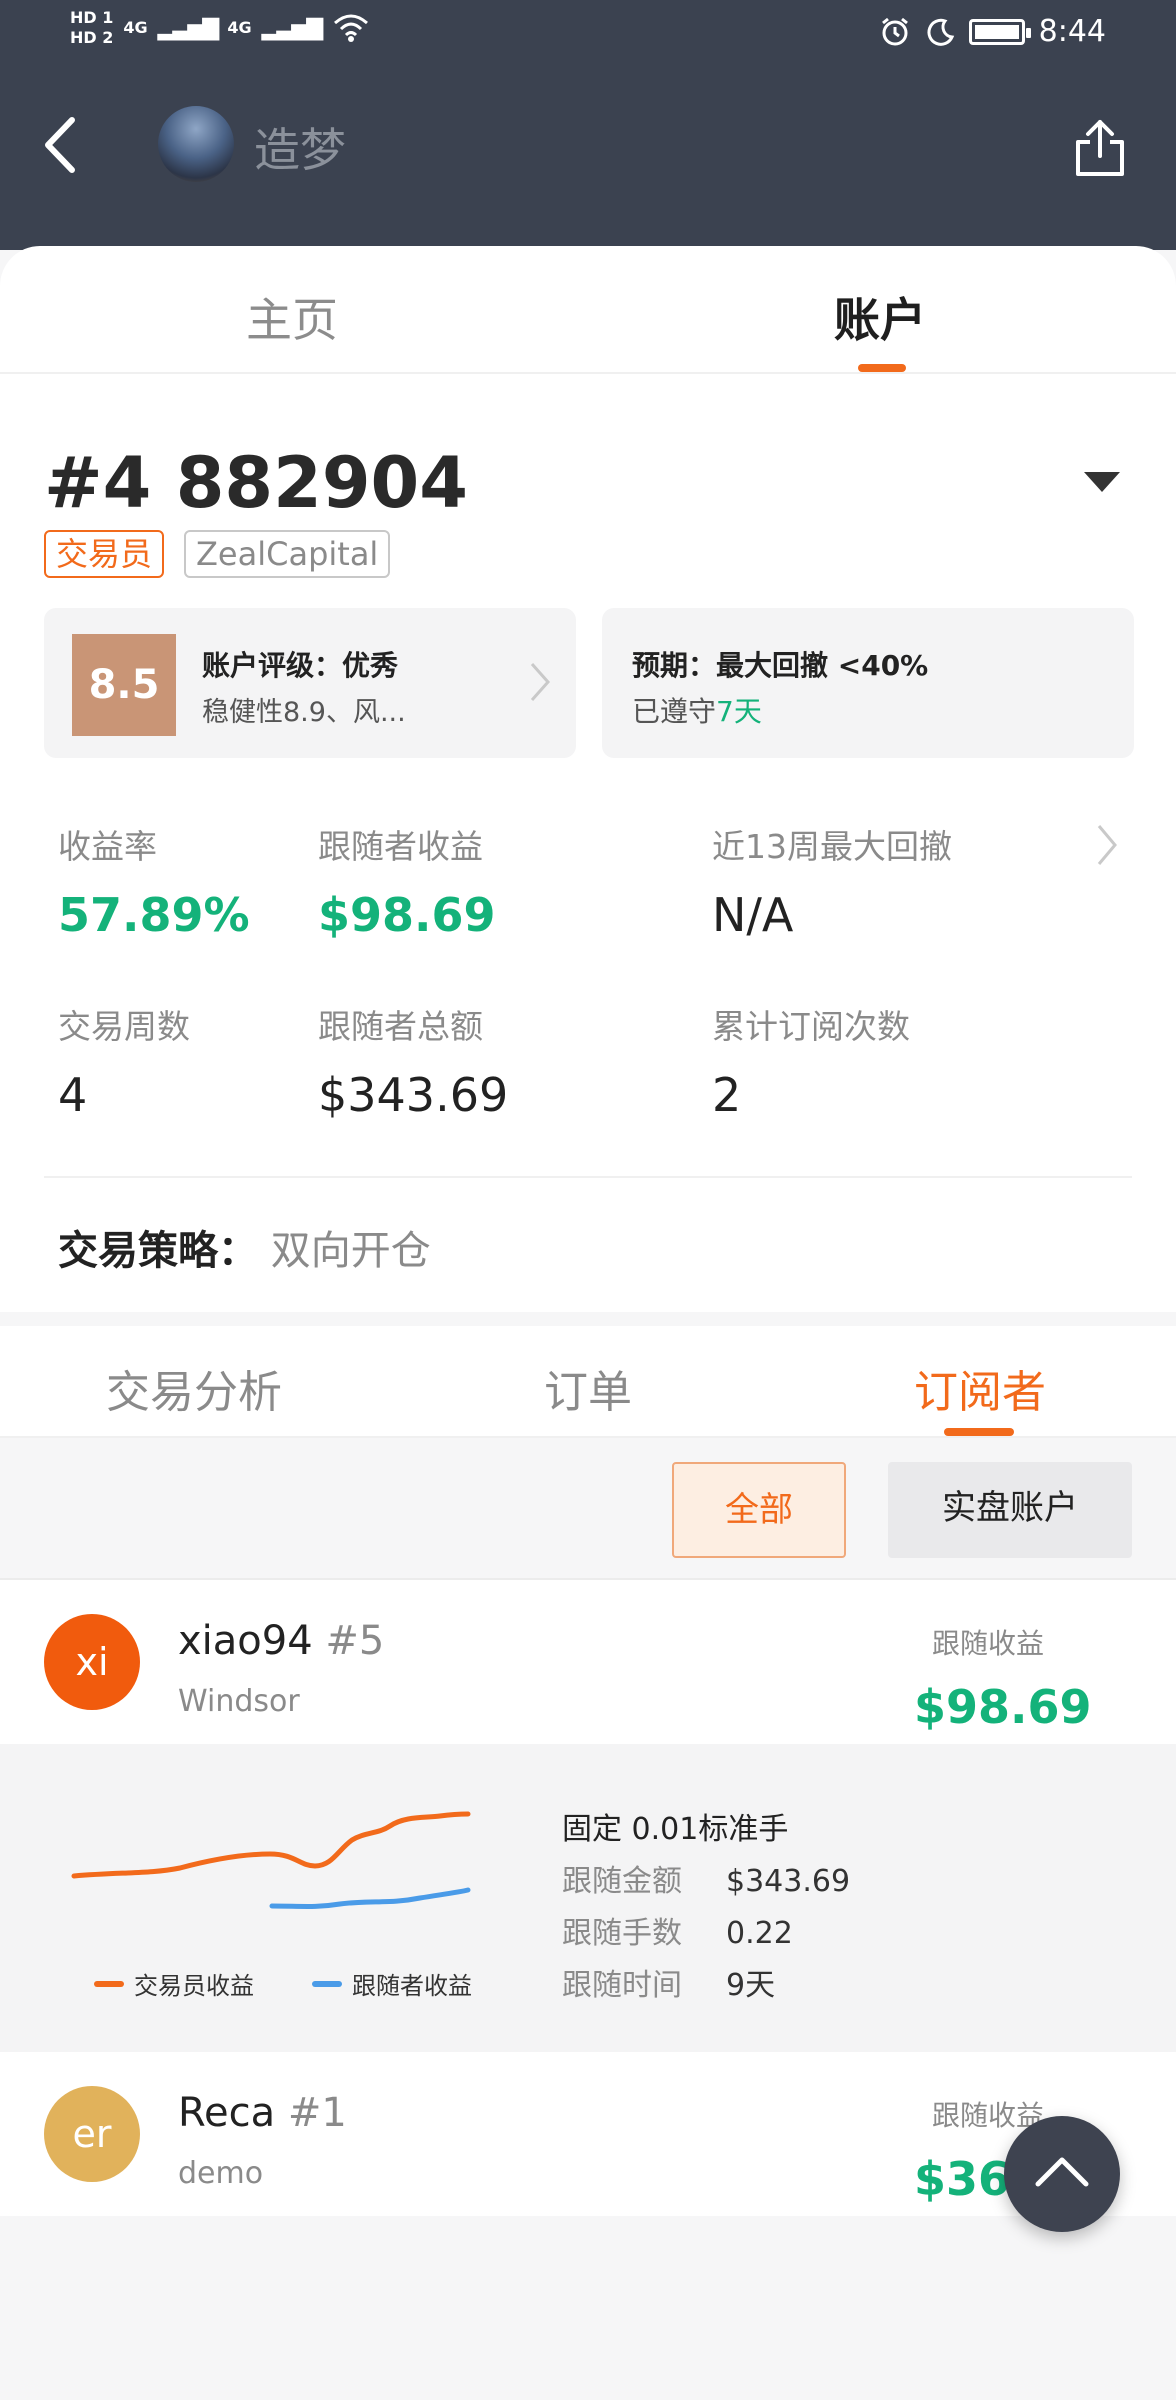 The height and width of the screenshot is (2400, 1176). What do you see at coordinates (370, 1898) in the screenshot?
I see `follower-profit-line` at bounding box center [370, 1898].